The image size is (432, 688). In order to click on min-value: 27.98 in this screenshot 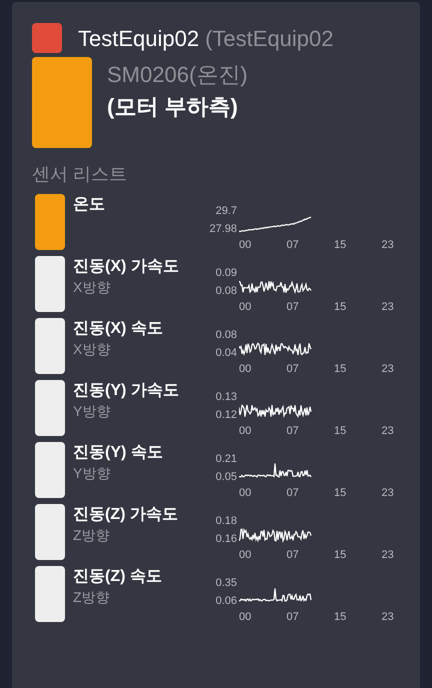, I will do `click(223, 229)`.